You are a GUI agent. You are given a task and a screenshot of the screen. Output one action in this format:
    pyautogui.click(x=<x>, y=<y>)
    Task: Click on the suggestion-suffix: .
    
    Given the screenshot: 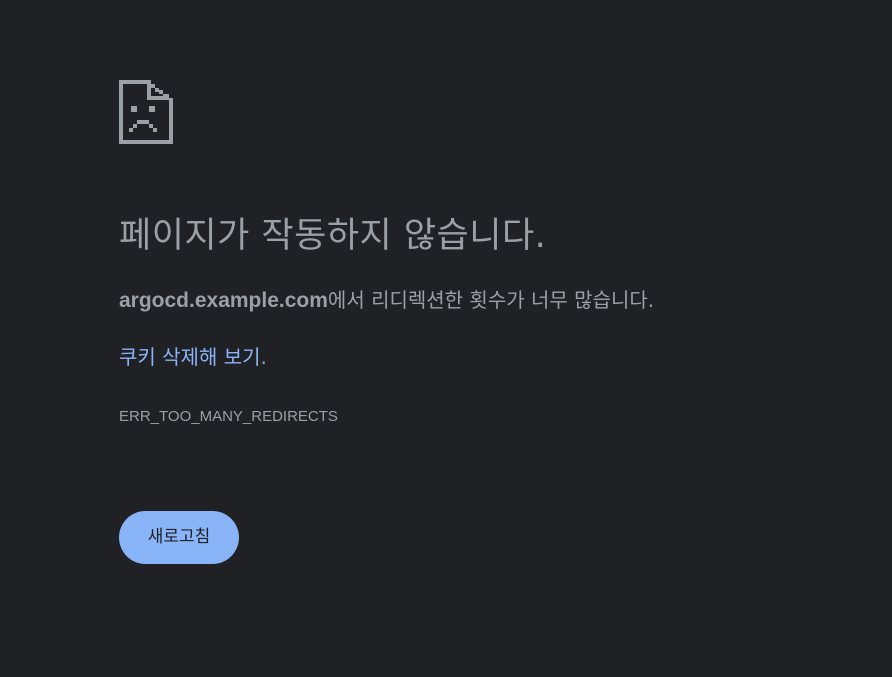 What is the action you would take?
    pyautogui.click(x=263, y=357)
    